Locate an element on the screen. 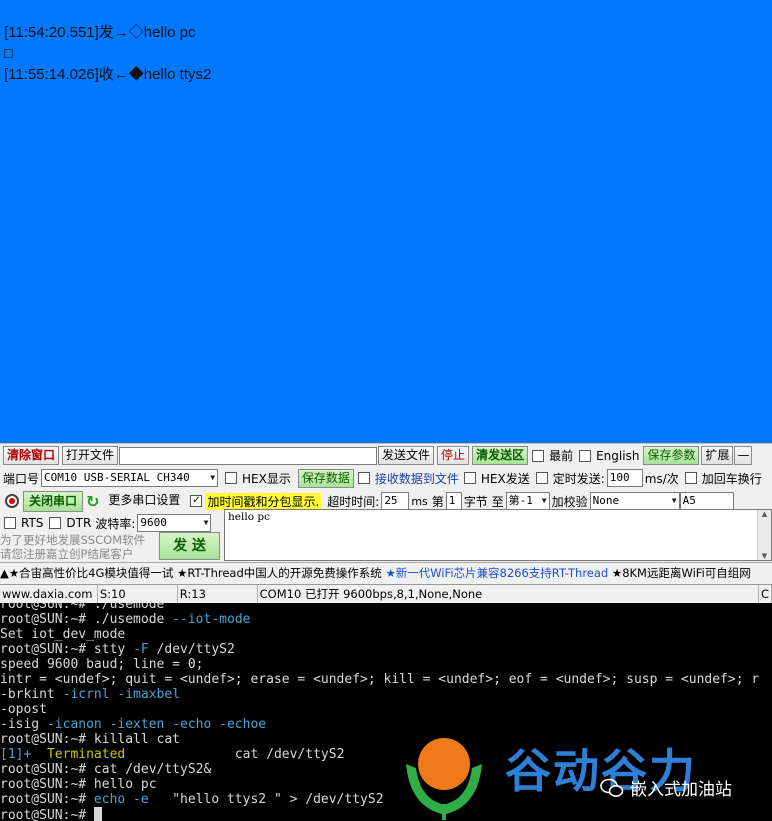  terminal-text: Set iot_dev_mode is located at coordinates (63, 634).